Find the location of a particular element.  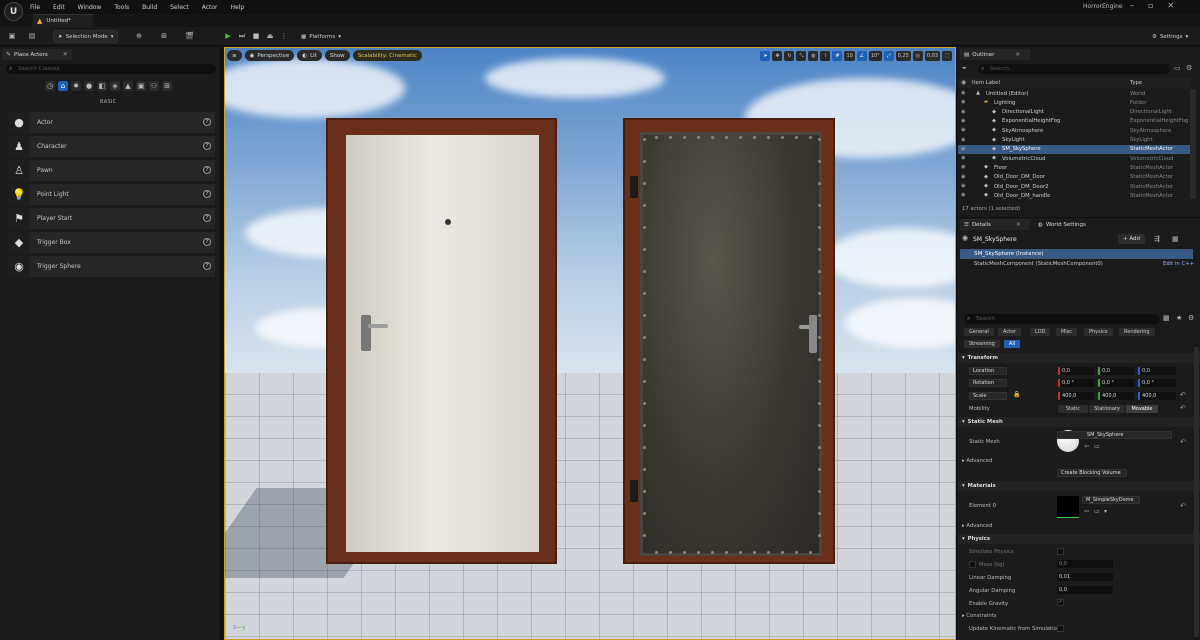

old-door-white is located at coordinates (442, 343).